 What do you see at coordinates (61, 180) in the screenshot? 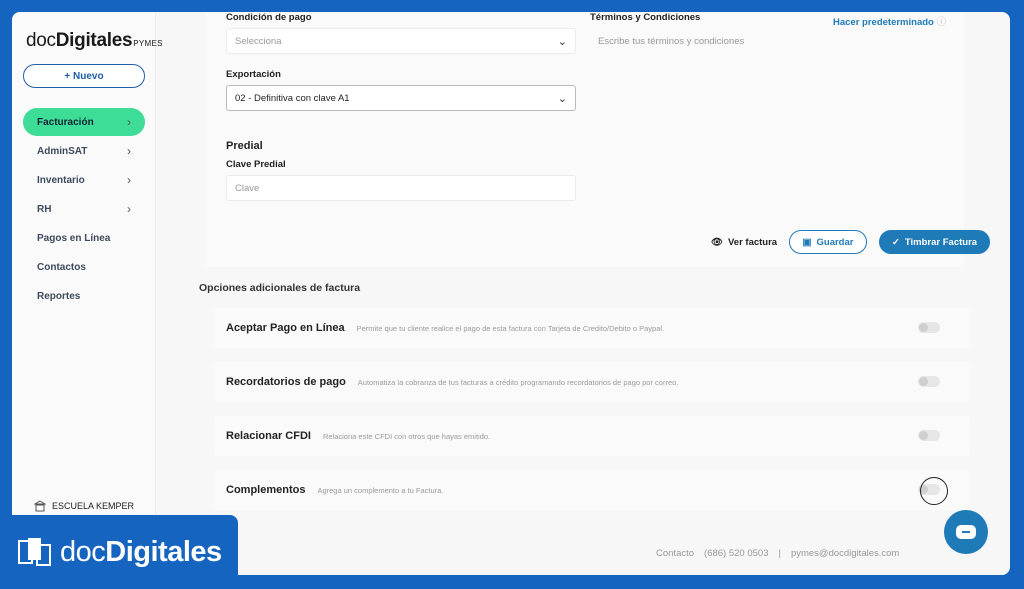
I see `sidebar-item-label: Inventario` at bounding box center [61, 180].